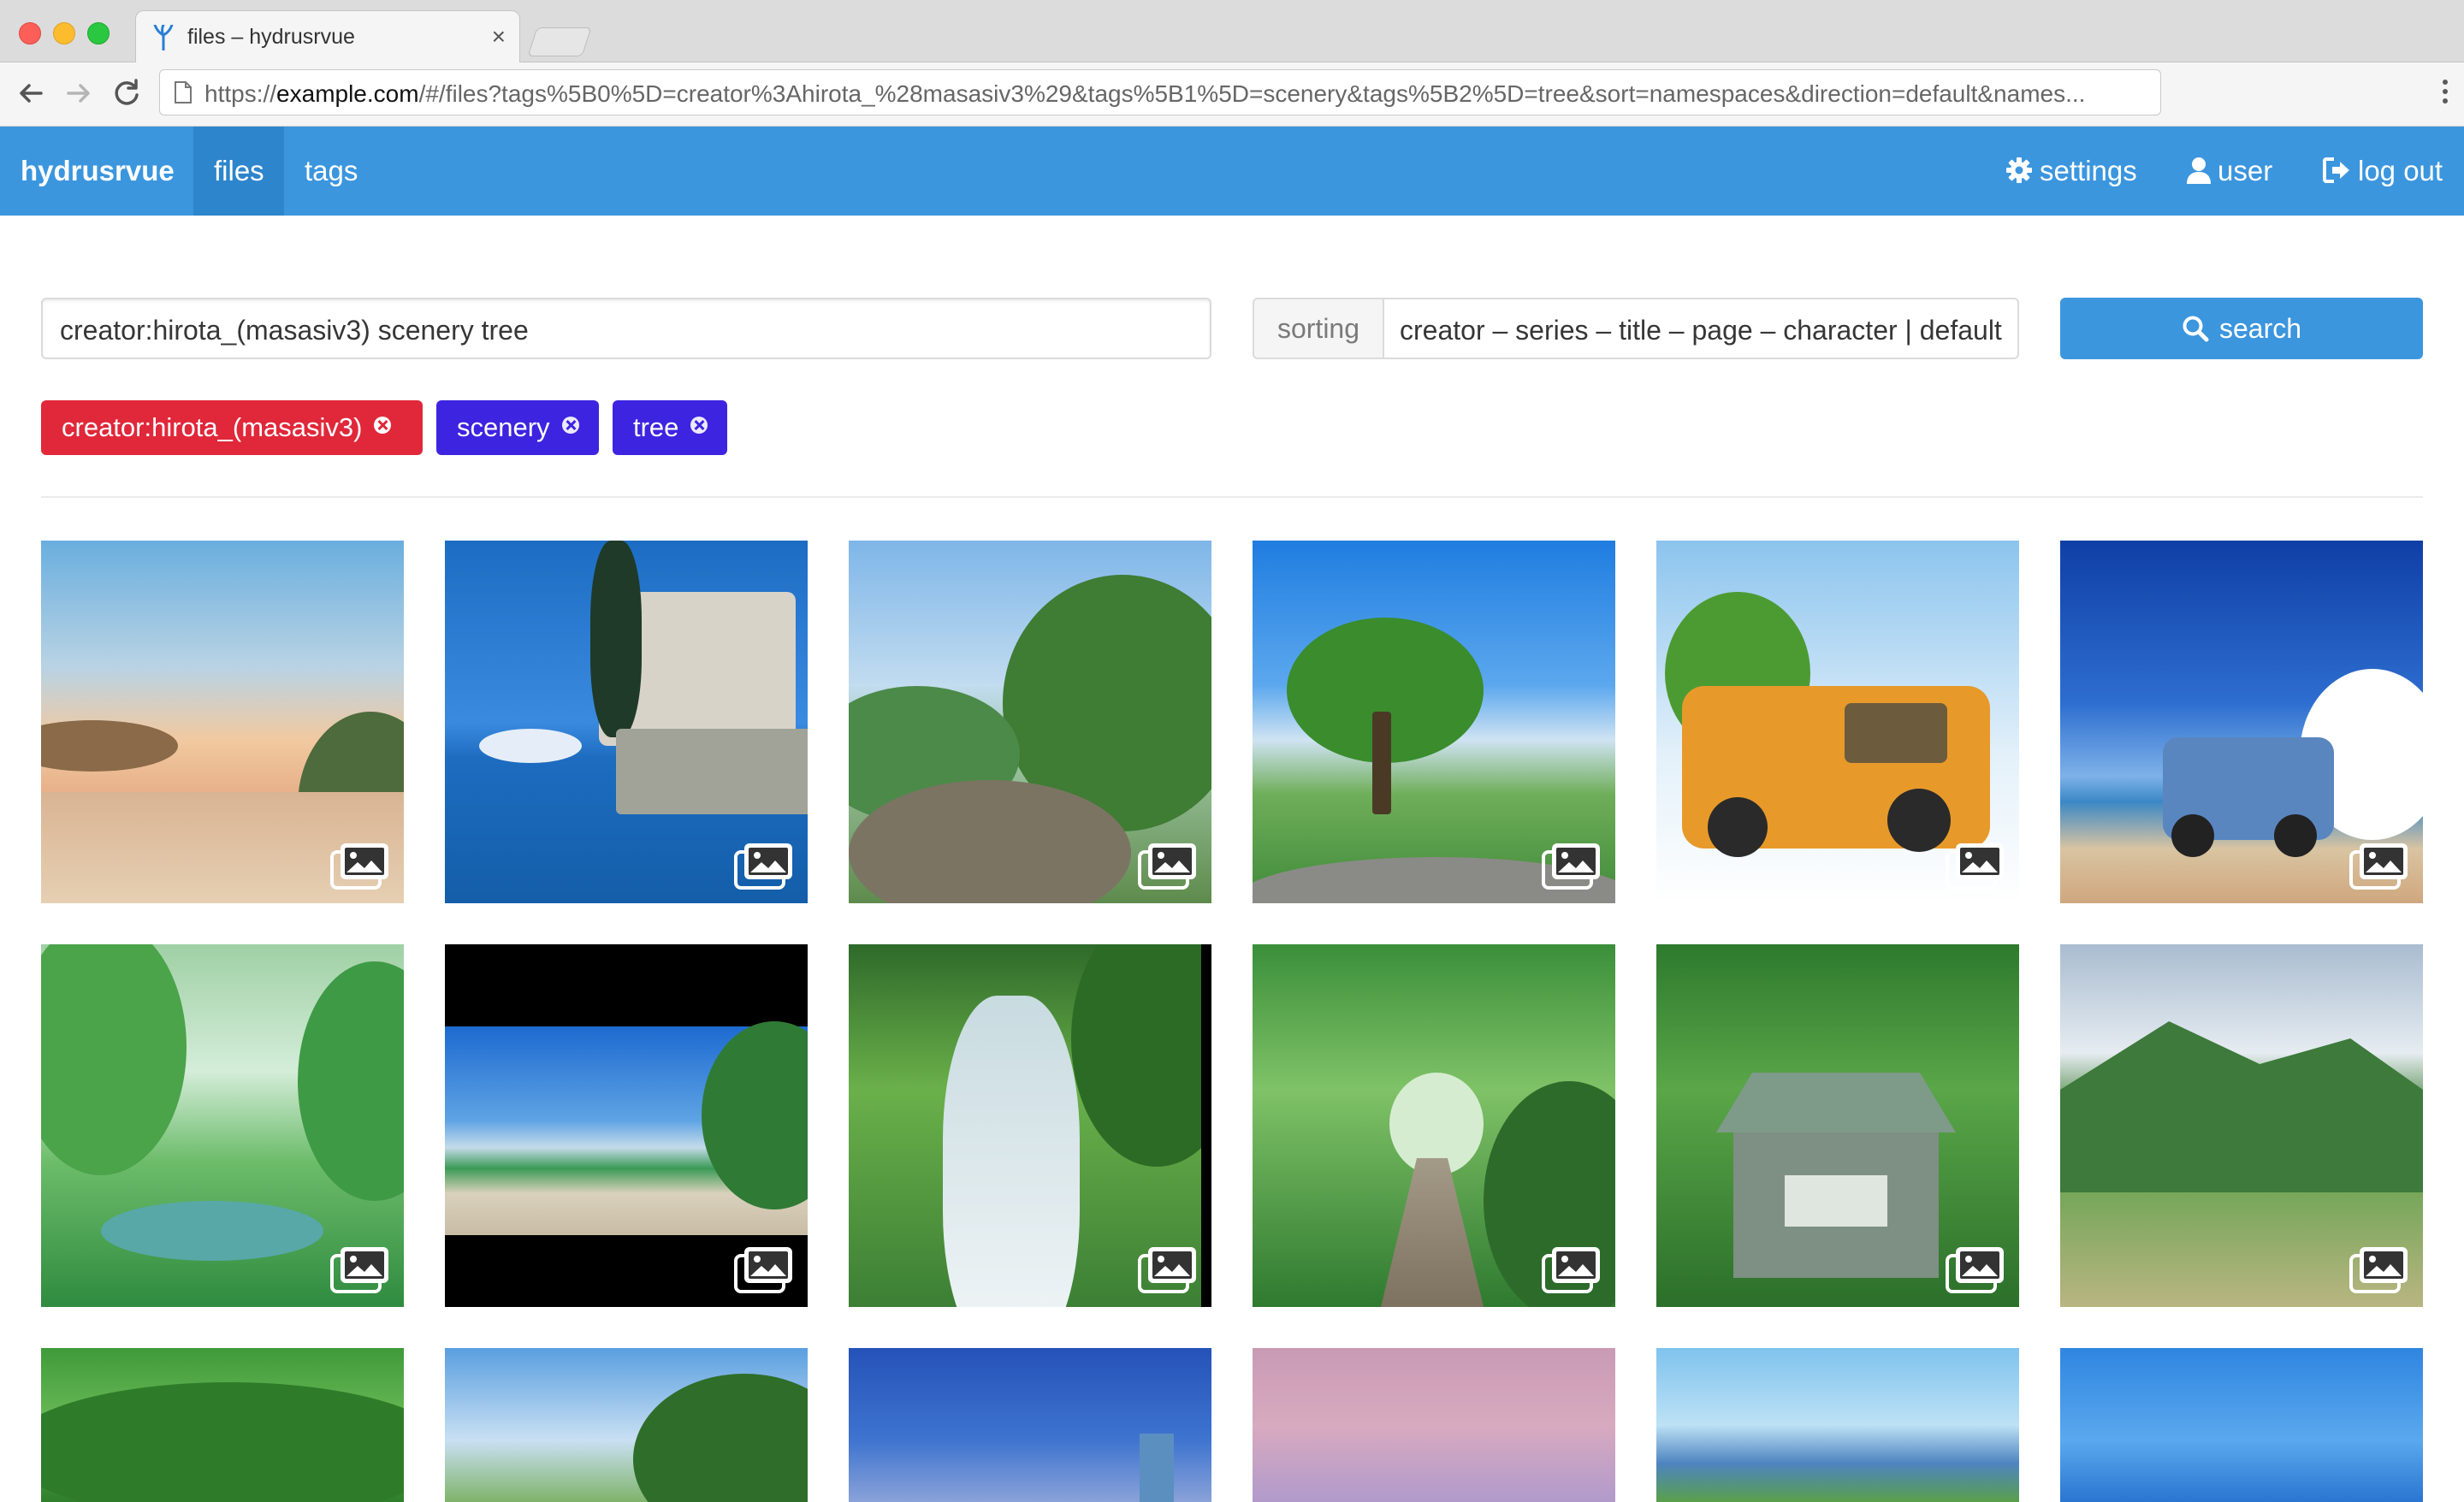 The image size is (2464, 1502). Describe the element at coordinates (347, 93) in the screenshot. I see `url-host: example.com` at that location.